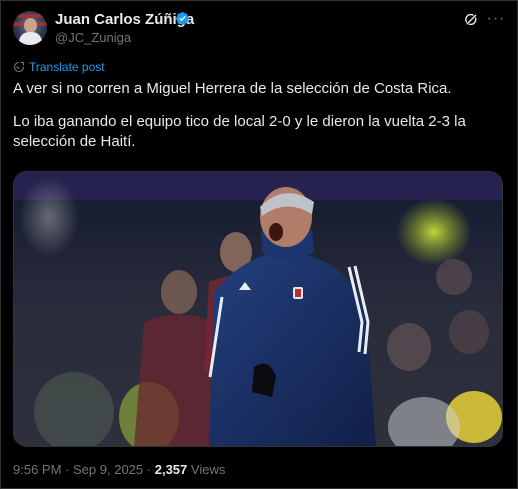 The image size is (518, 489). Describe the element at coordinates (208, 469) in the screenshot. I see `views-label: Views` at that location.